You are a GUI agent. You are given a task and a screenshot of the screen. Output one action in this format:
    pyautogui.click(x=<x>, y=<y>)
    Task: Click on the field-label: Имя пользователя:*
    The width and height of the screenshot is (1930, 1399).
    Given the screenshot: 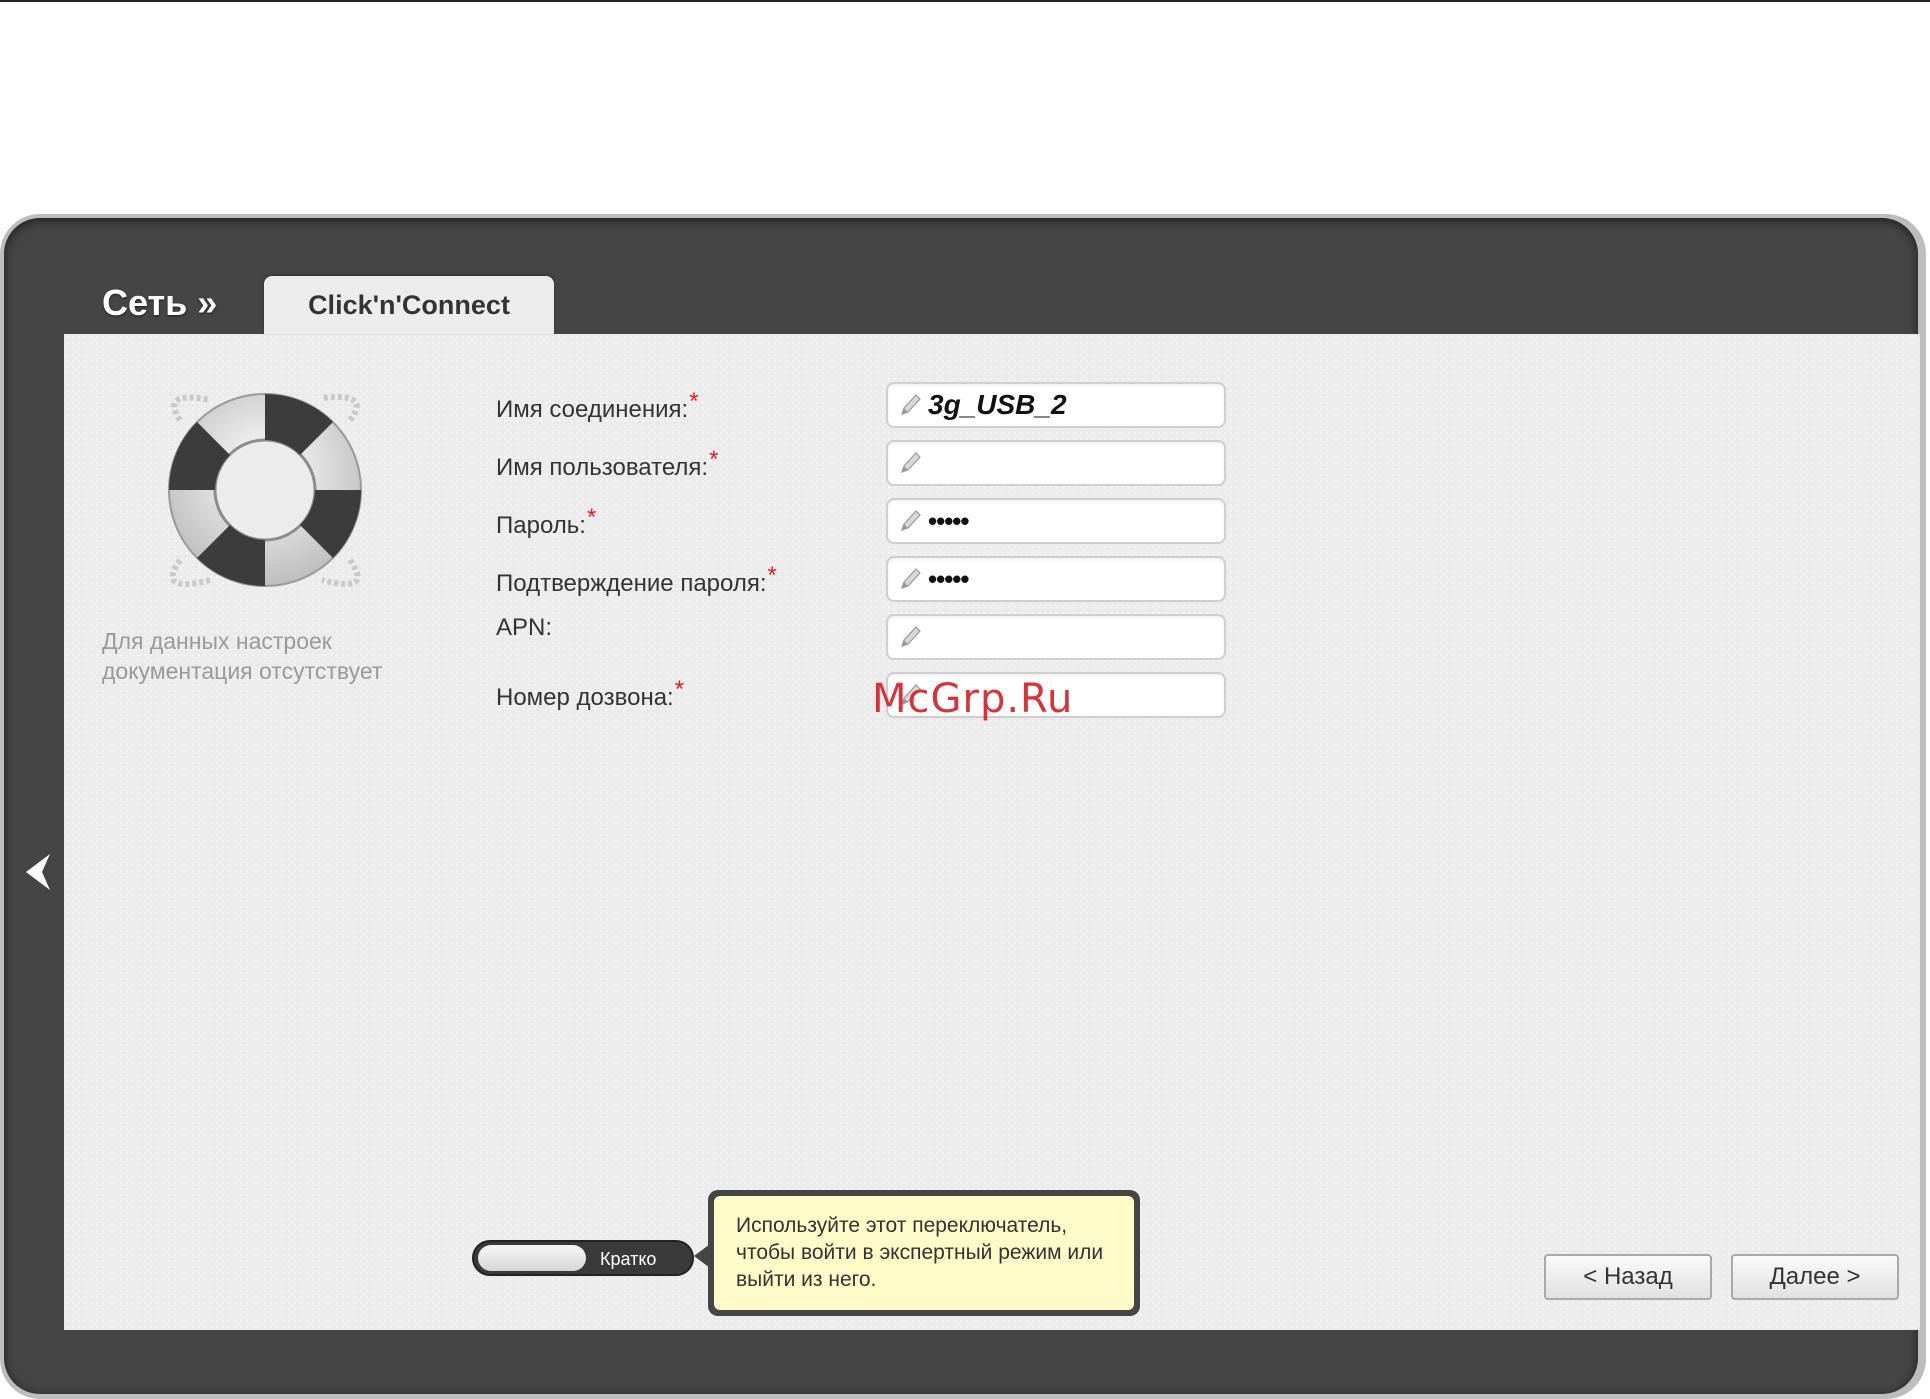 What is the action you would take?
    pyautogui.click(x=607, y=463)
    